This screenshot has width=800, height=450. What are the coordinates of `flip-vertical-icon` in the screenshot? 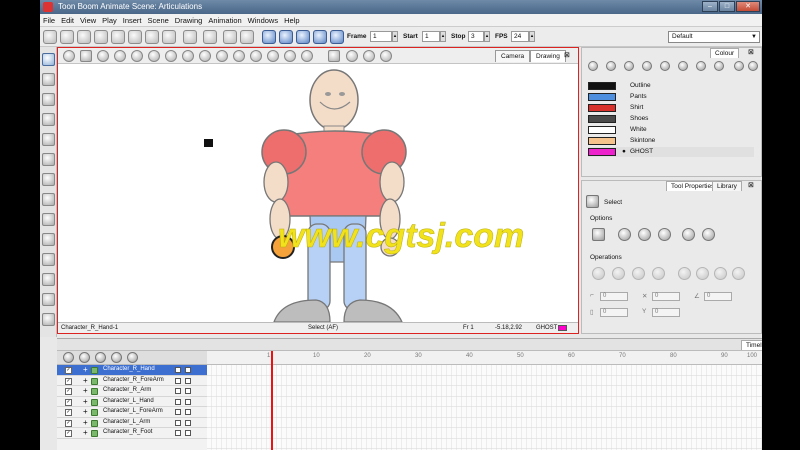 It's located at (618, 273).